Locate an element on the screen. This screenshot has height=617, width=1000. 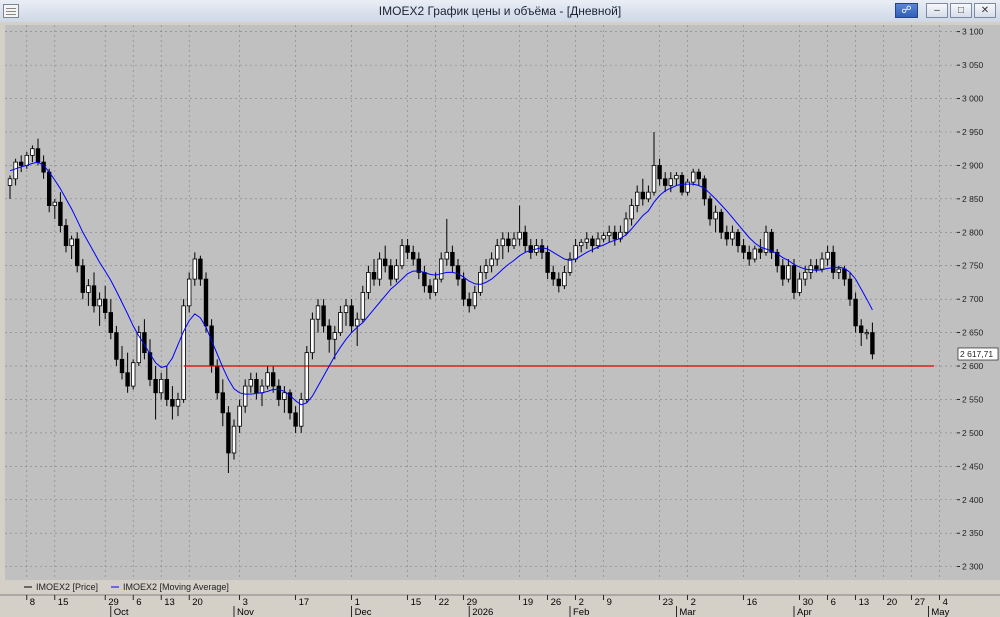
legend-ma-label: IMOEX2 [Moving Average] is located at coordinates (176, 587).